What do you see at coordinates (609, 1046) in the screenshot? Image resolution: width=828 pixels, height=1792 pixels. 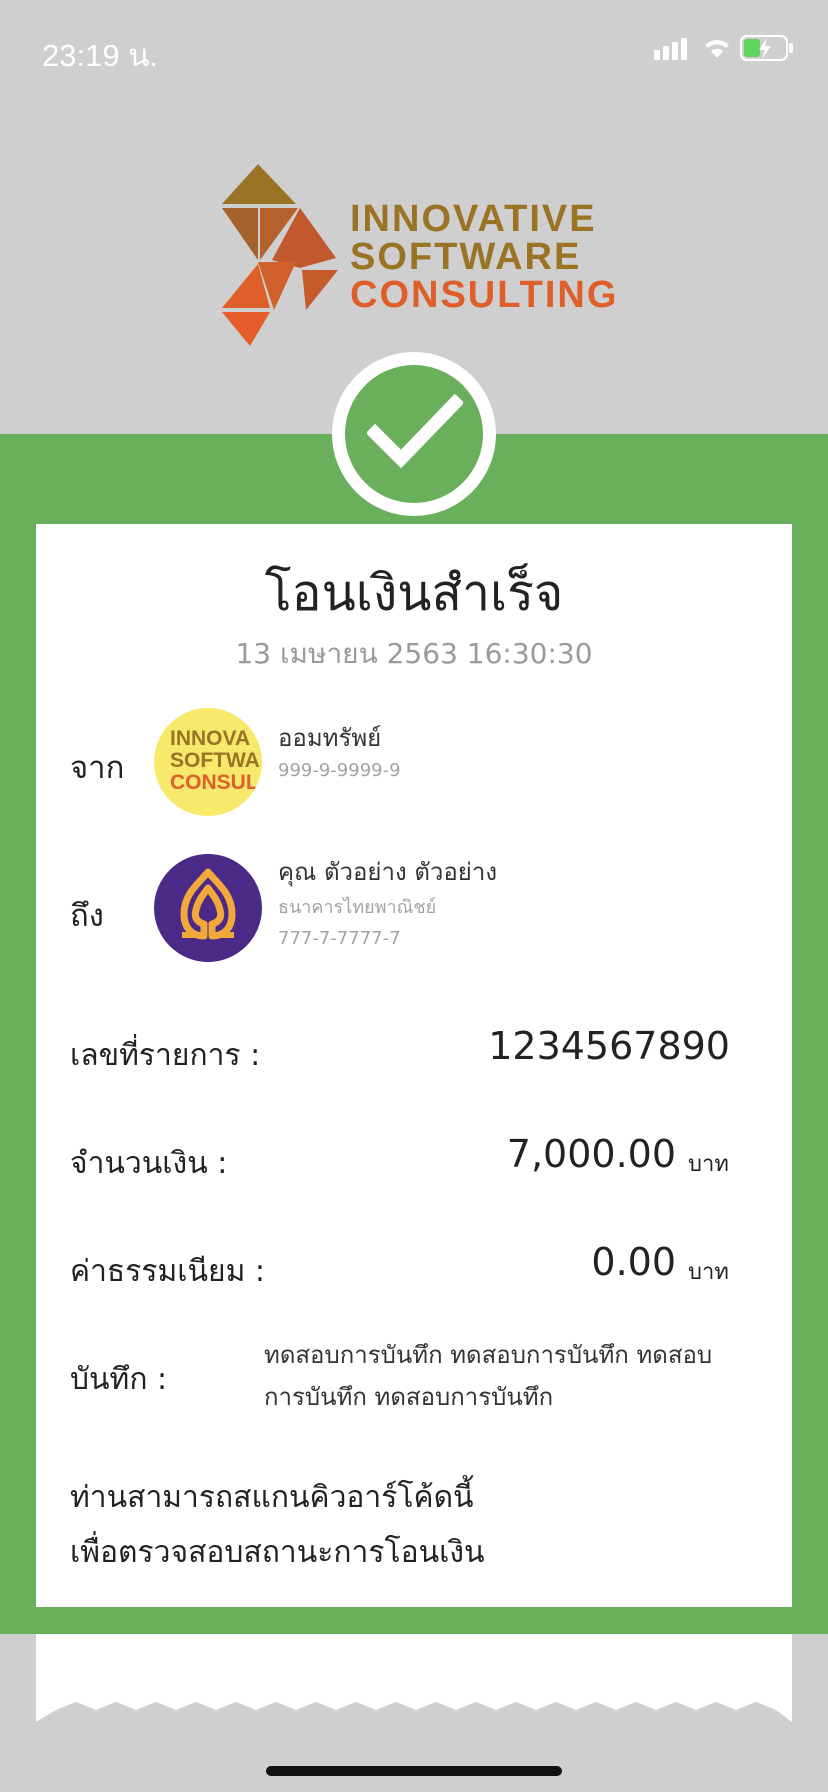 I see `transaction-number-value: 1234567890` at bounding box center [609, 1046].